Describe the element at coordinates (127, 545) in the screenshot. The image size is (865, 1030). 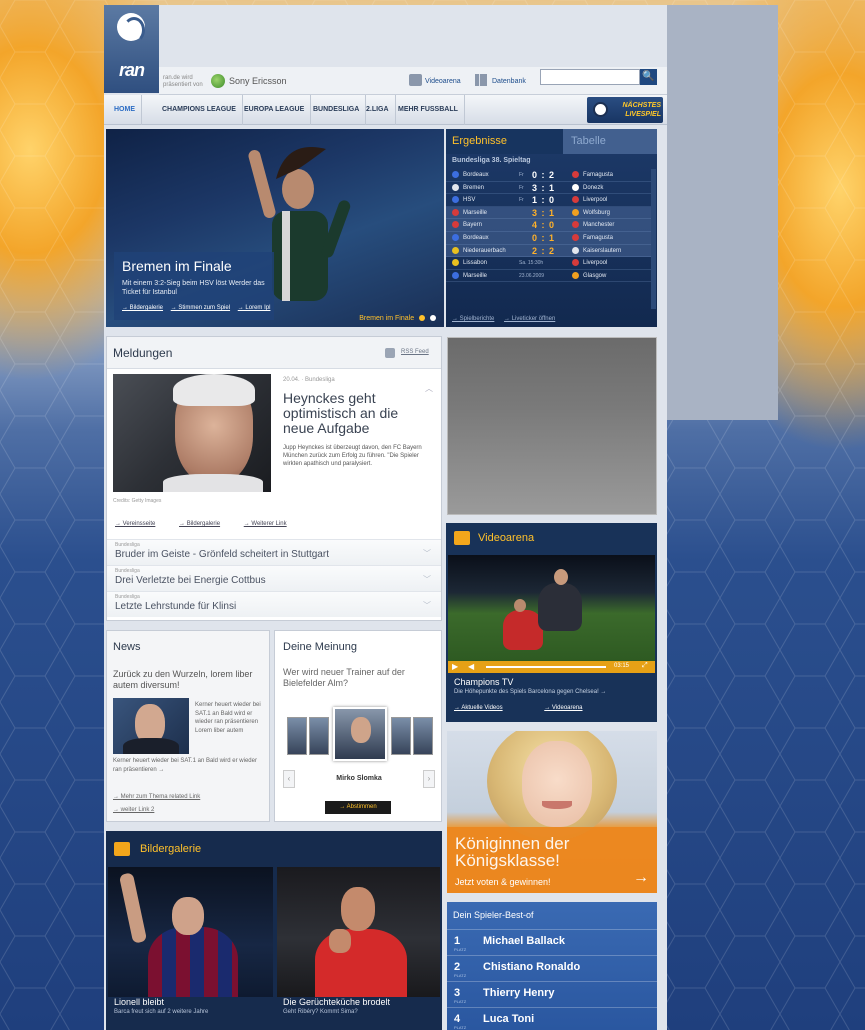
I see `item-category: Bundesliga` at that location.